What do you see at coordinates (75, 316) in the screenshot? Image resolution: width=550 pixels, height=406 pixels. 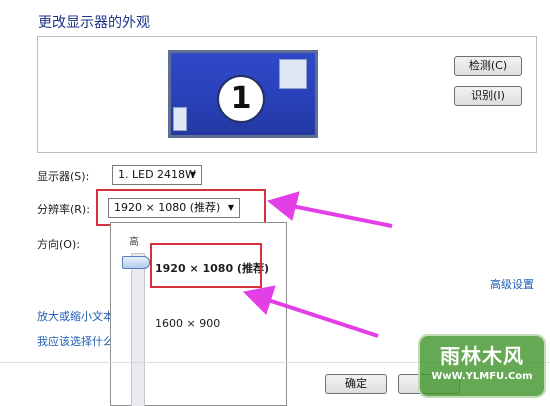 I see `scale-text-link: 放大或缩小文本` at bounding box center [75, 316].